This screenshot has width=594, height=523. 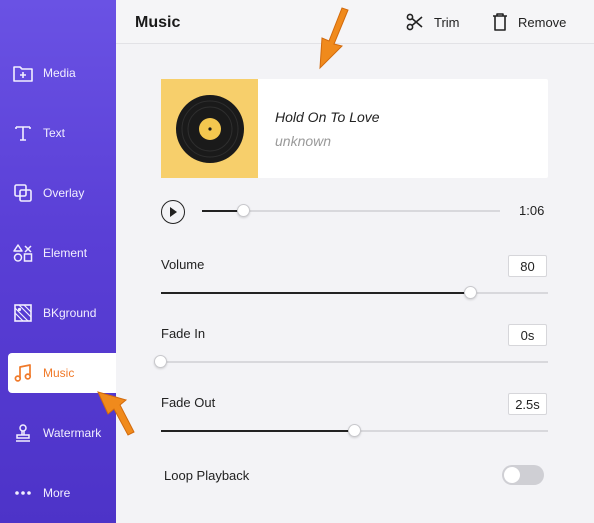 I want to click on fade-in-label: Fade In, so click(x=183, y=333).